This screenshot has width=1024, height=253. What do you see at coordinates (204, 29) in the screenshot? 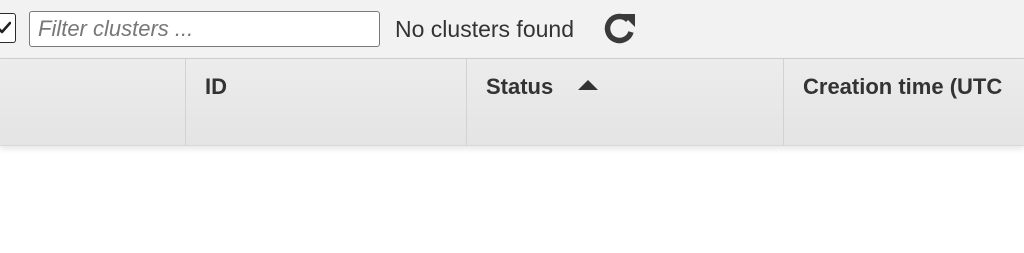
I see `filter-clusters-input` at bounding box center [204, 29].